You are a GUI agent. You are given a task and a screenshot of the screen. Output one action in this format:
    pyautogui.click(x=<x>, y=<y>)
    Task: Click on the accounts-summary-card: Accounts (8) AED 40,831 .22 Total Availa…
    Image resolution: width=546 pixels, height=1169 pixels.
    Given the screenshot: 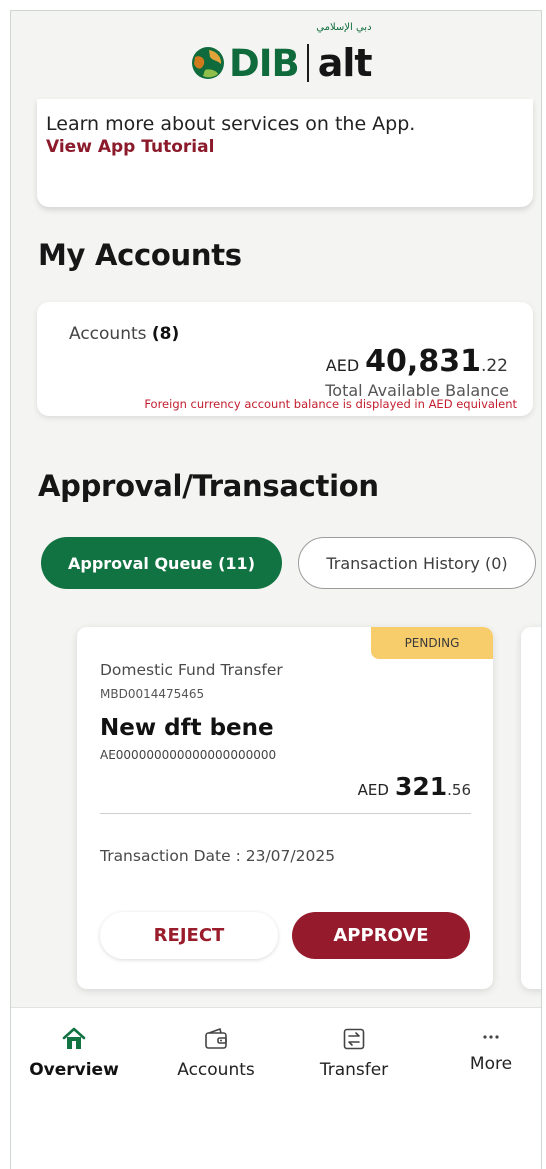 What is the action you would take?
    pyautogui.click(x=285, y=359)
    